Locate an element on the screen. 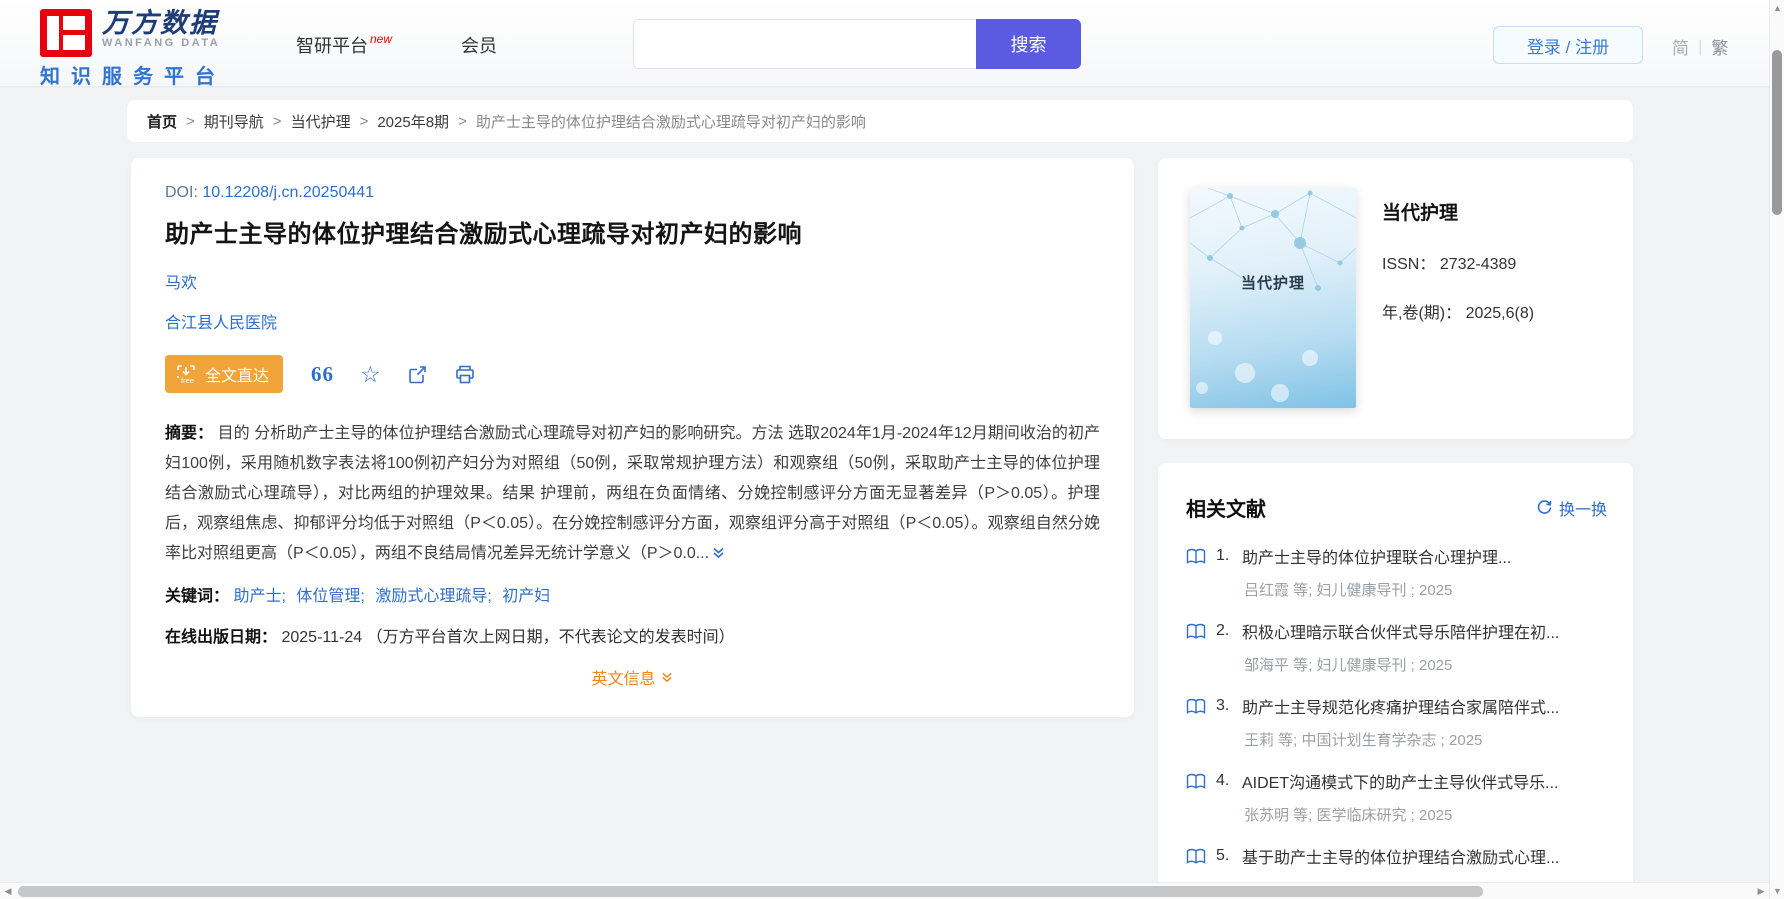 Image resolution: width=1784 pixels, height=899 pixels. brand-name-en: WANFANG DATA is located at coordinates (161, 43).